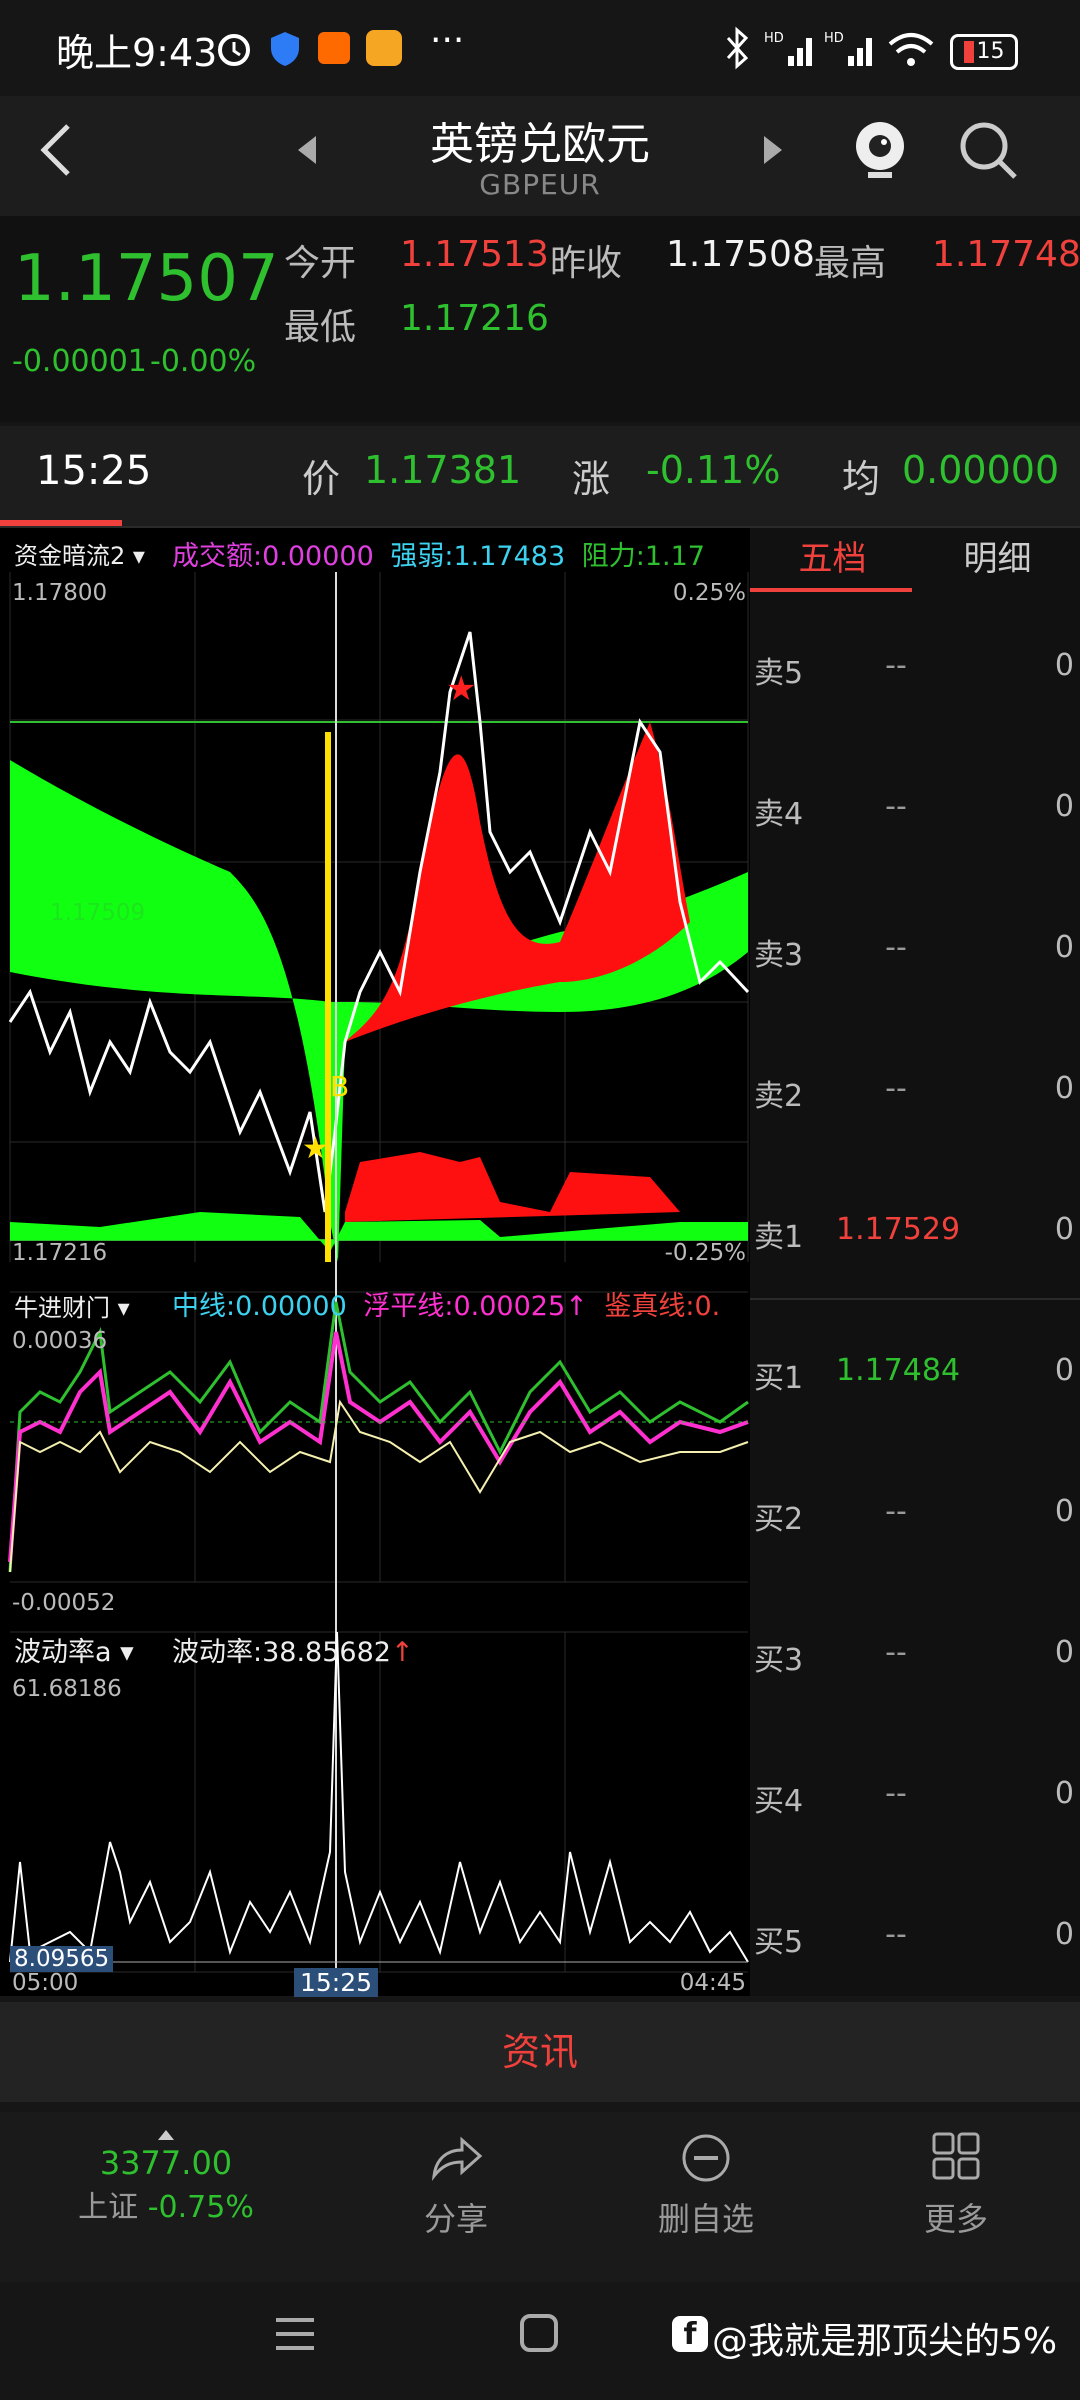 The width and height of the screenshot is (1080, 2400). I want to click on more-label: 更多, so click(955, 2219).